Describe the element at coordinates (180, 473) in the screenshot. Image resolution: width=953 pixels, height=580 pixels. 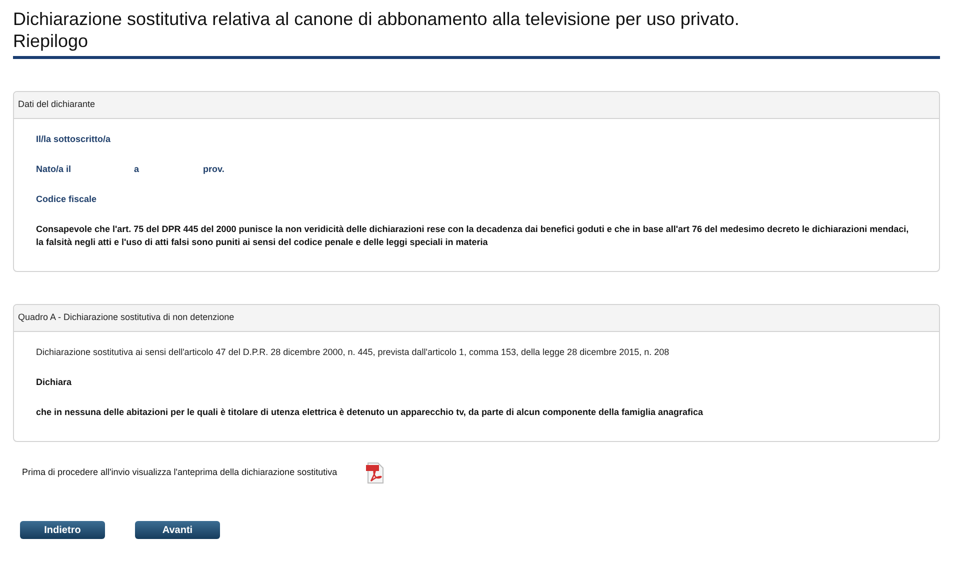
I see `preview-text: Prima di procedere all'invio visualizza l'anteprima della dichiarazione sostitutiva` at that location.